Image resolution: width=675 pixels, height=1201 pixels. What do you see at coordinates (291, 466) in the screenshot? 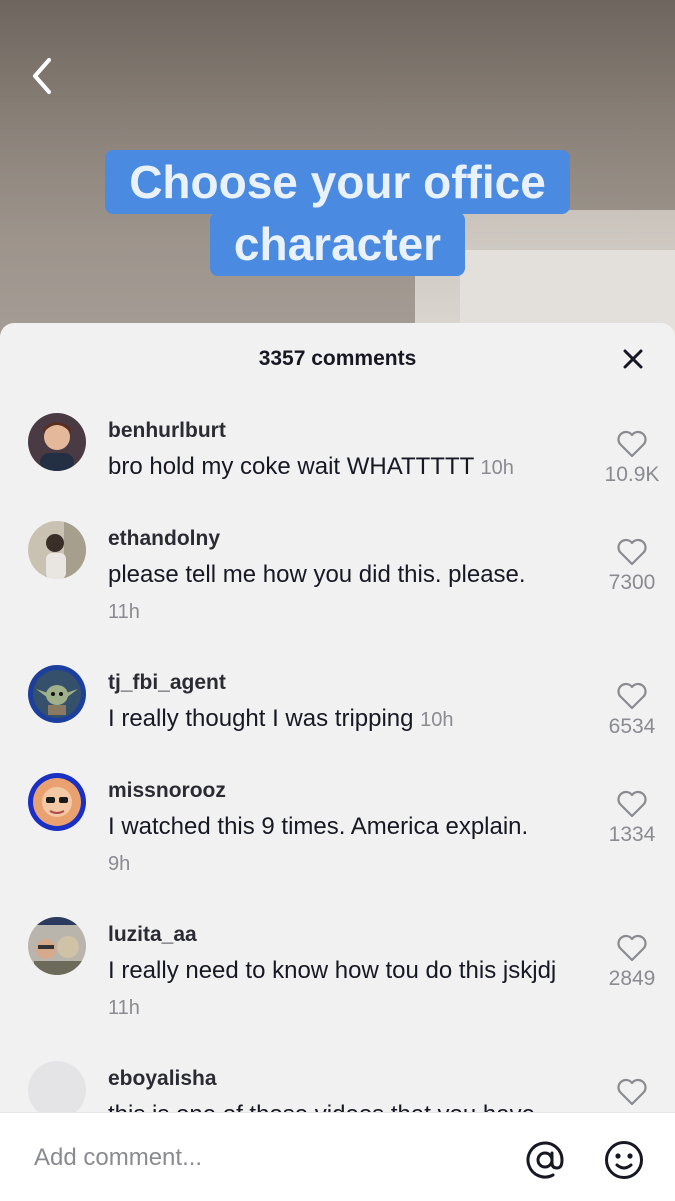
I see `comment-body: bro hold my coke wait WHATTTTT` at bounding box center [291, 466].